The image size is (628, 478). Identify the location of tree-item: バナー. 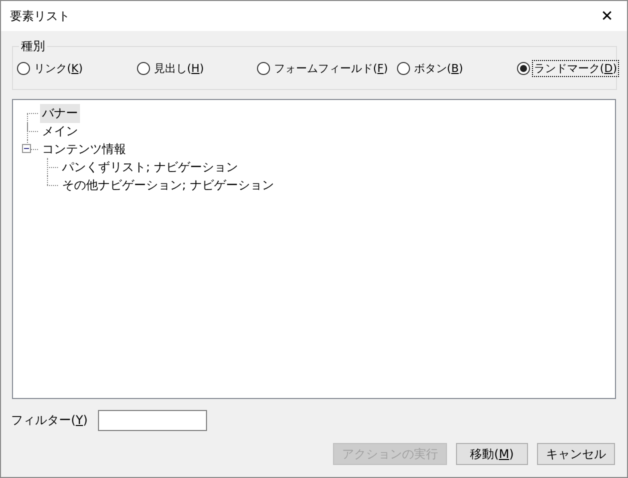
(60, 113).